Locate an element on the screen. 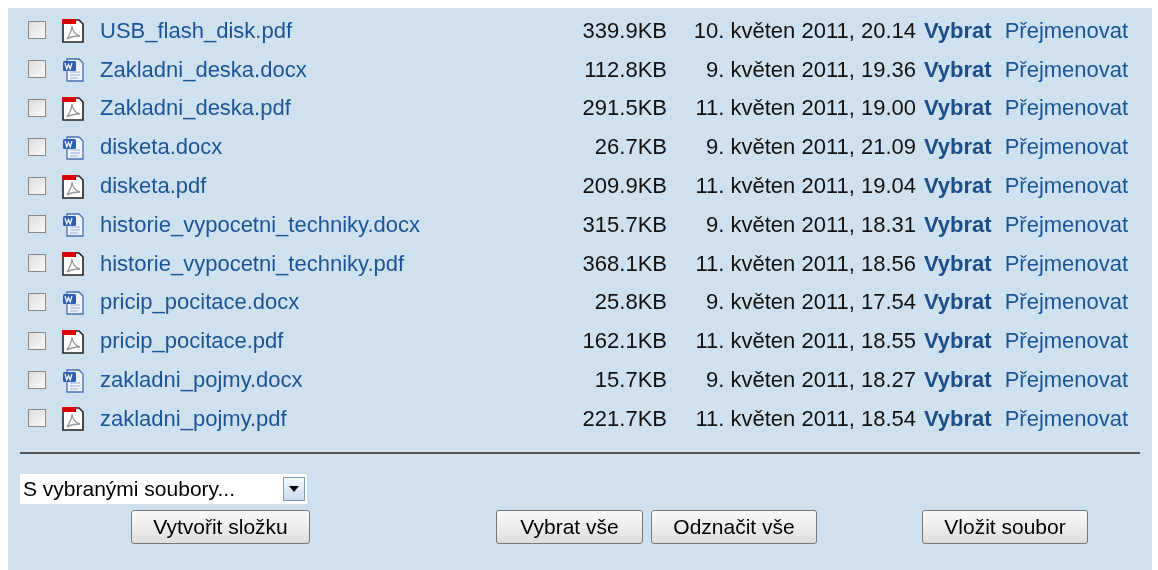 This screenshot has width=1158, height=570. file-date: 9. květen 2011, 19.36 is located at coordinates (810, 69).